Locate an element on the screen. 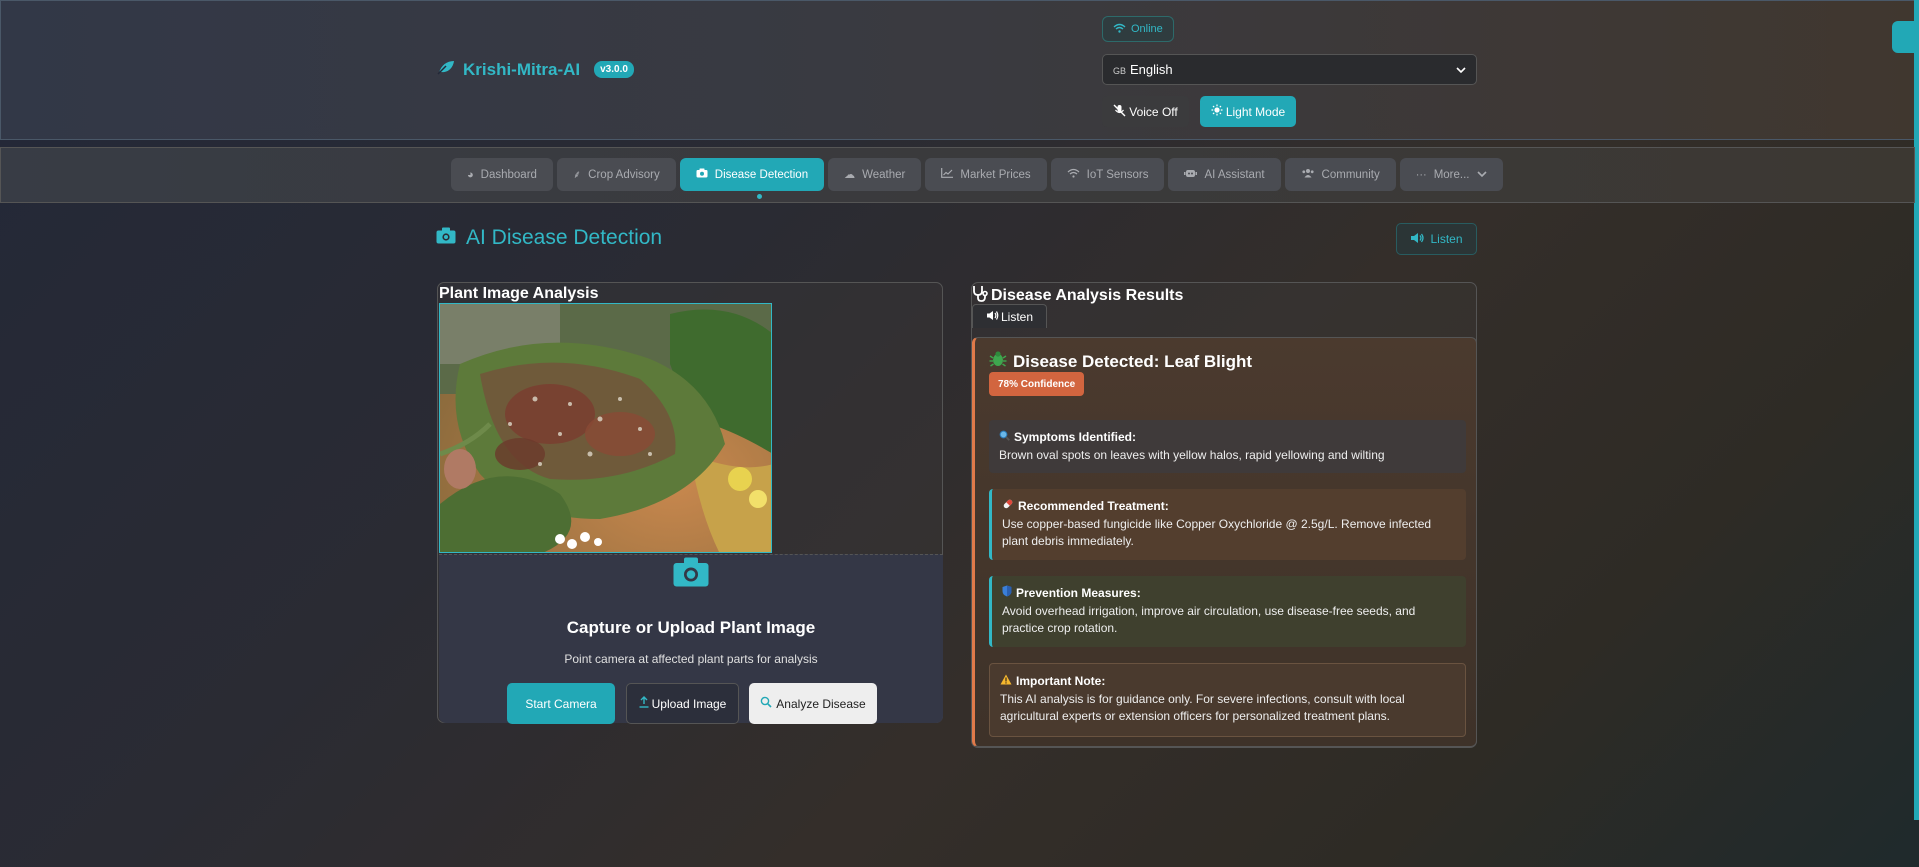 This screenshot has height=867, width=1919. upload-title: Capture or Upload Plant Image is located at coordinates (691, 627).